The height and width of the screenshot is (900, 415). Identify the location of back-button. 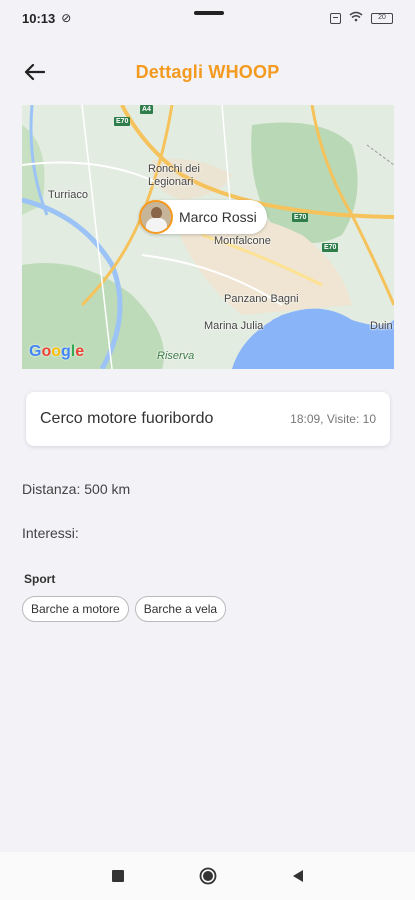
(34, 72).